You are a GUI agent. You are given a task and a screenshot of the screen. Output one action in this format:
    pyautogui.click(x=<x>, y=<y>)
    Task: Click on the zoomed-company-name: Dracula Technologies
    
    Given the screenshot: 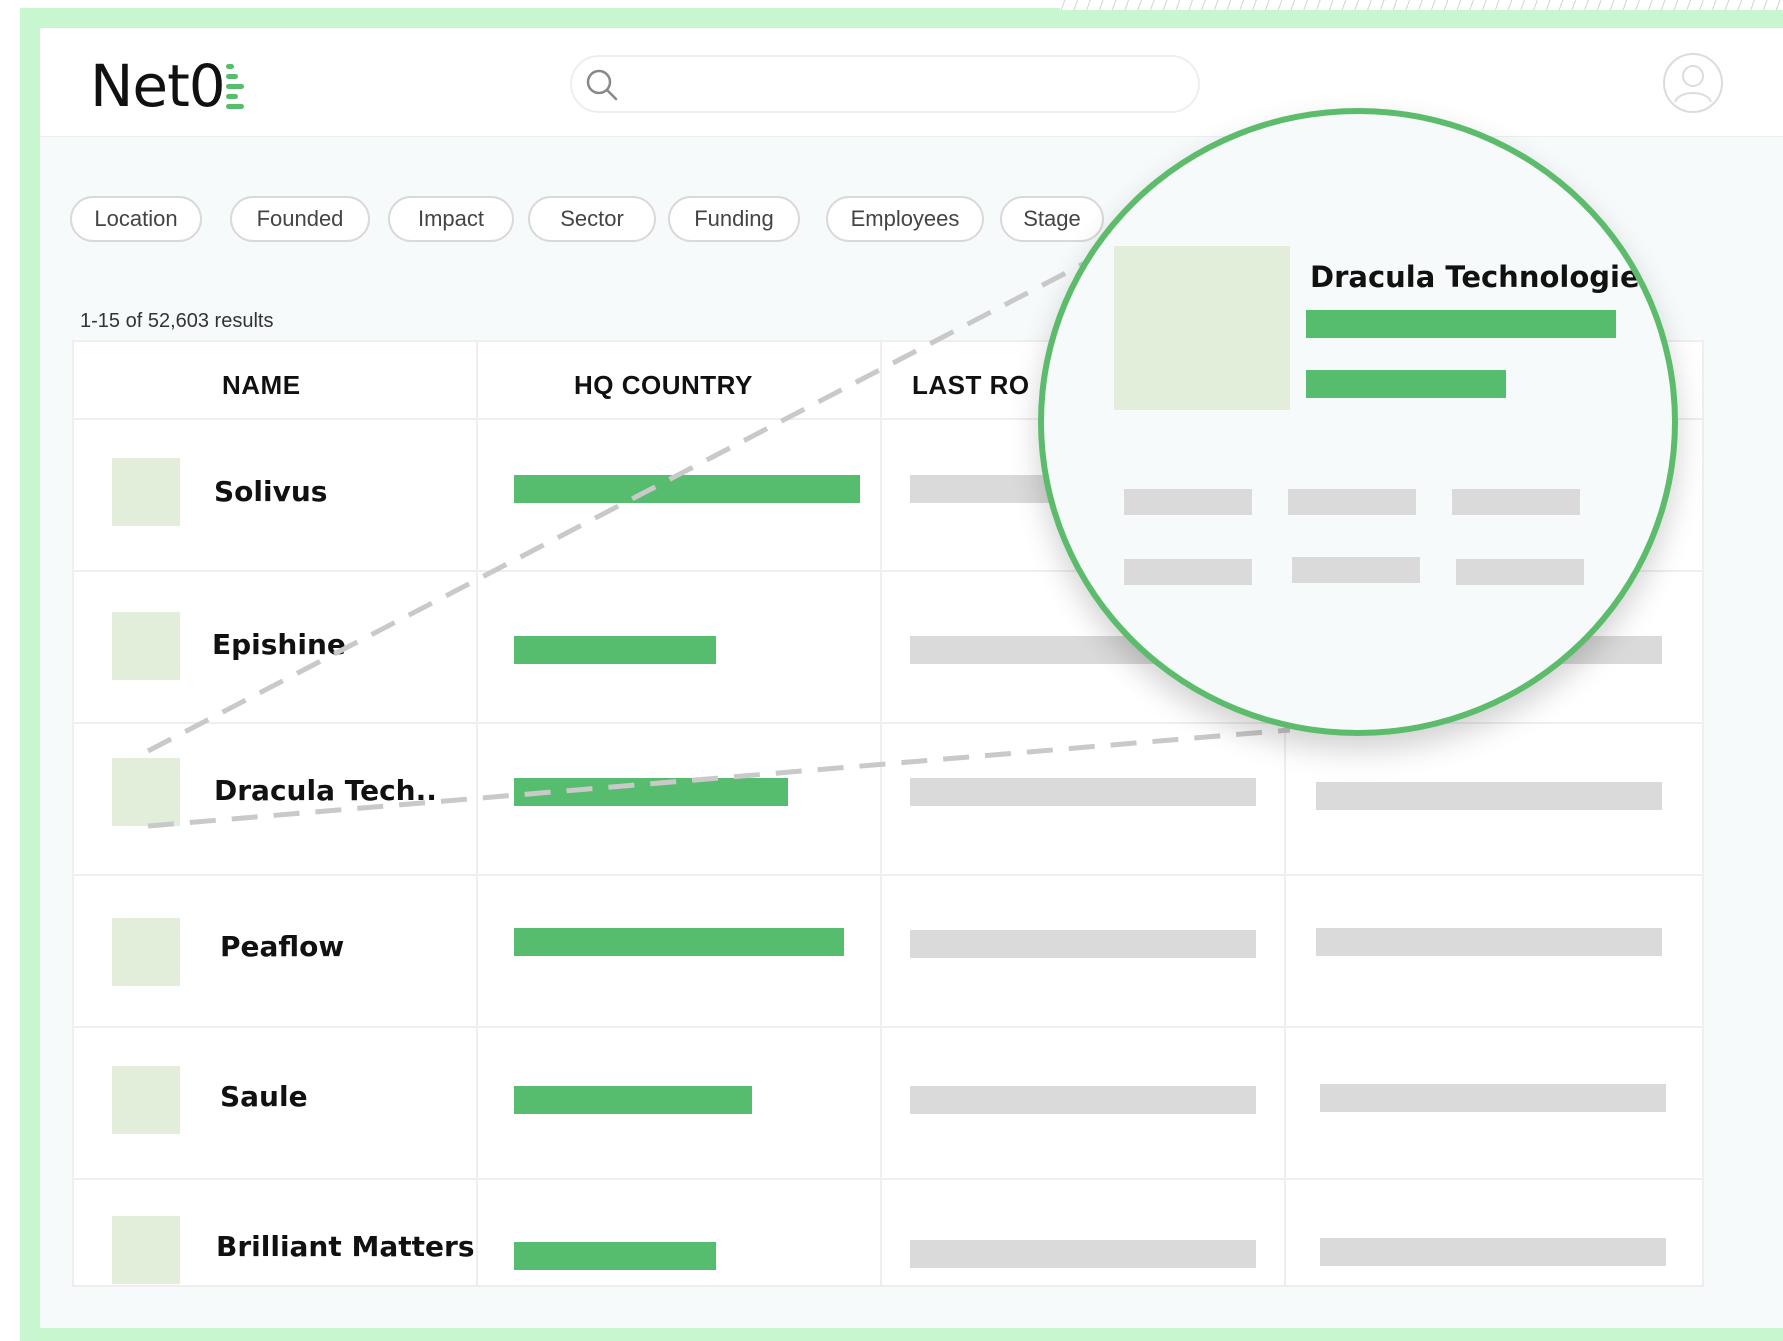 What is the action you would take?
    pyautogui.click(x=1483, y=277)
    